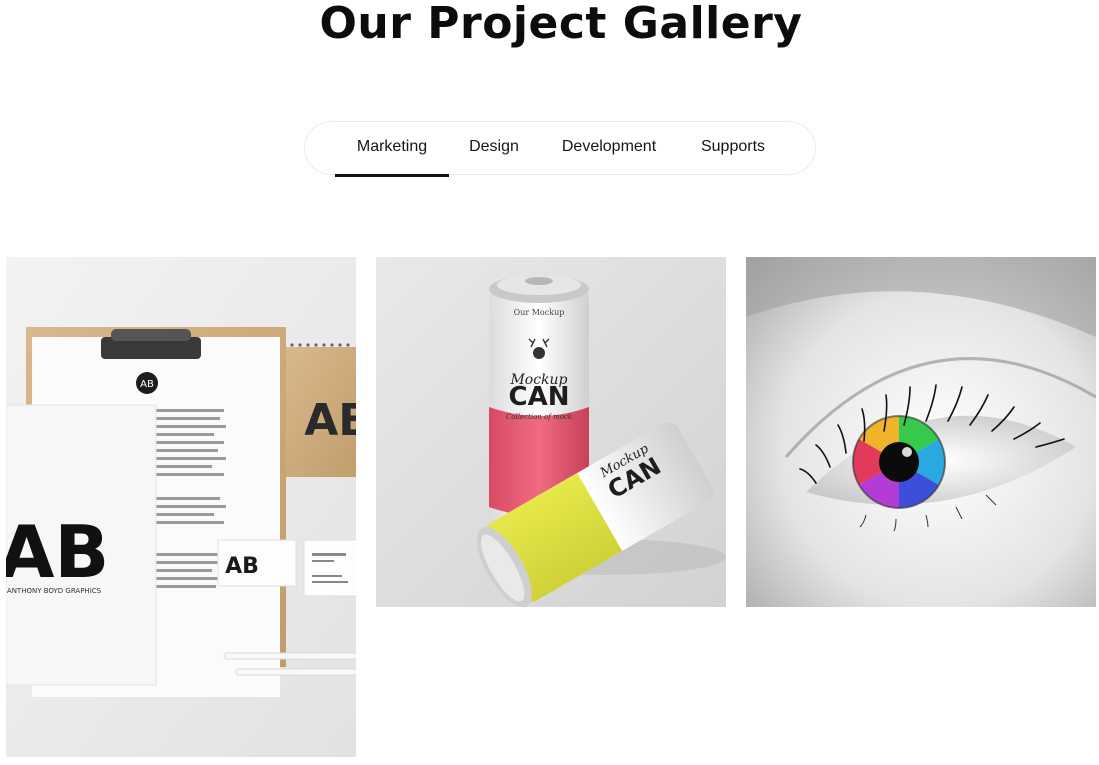 The image size is (1099, 765). What do you see at coordinates (54, 591) in the screenshot?
I see `logo-caption: ANTHONY BOYD GRAPHICS` at bounding box center [54, 591].